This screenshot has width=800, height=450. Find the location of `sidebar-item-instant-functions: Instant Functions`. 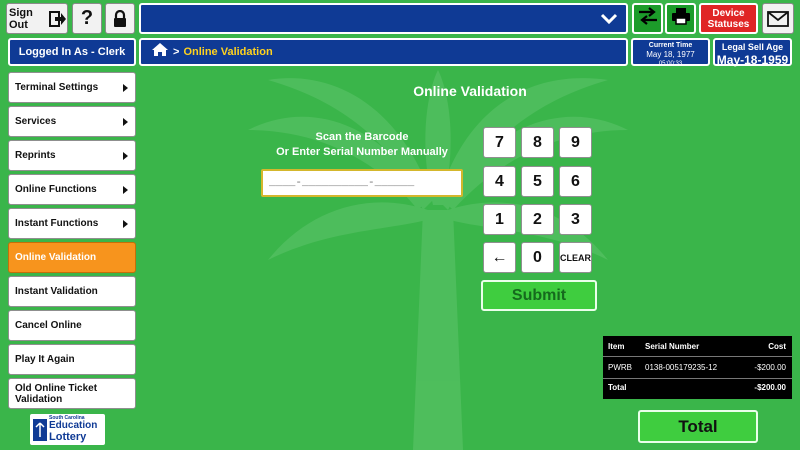

sidebar-item-instant-functions: Instant Functions is located at coordinates (72, 223).